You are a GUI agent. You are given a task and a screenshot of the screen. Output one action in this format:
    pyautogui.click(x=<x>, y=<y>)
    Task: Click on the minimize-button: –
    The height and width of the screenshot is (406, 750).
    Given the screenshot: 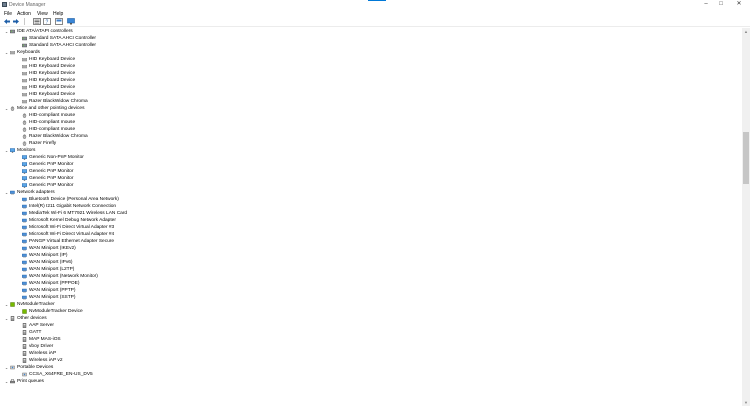 What is the action you would take?
    pyautogui.click(x=706, y=4)
    